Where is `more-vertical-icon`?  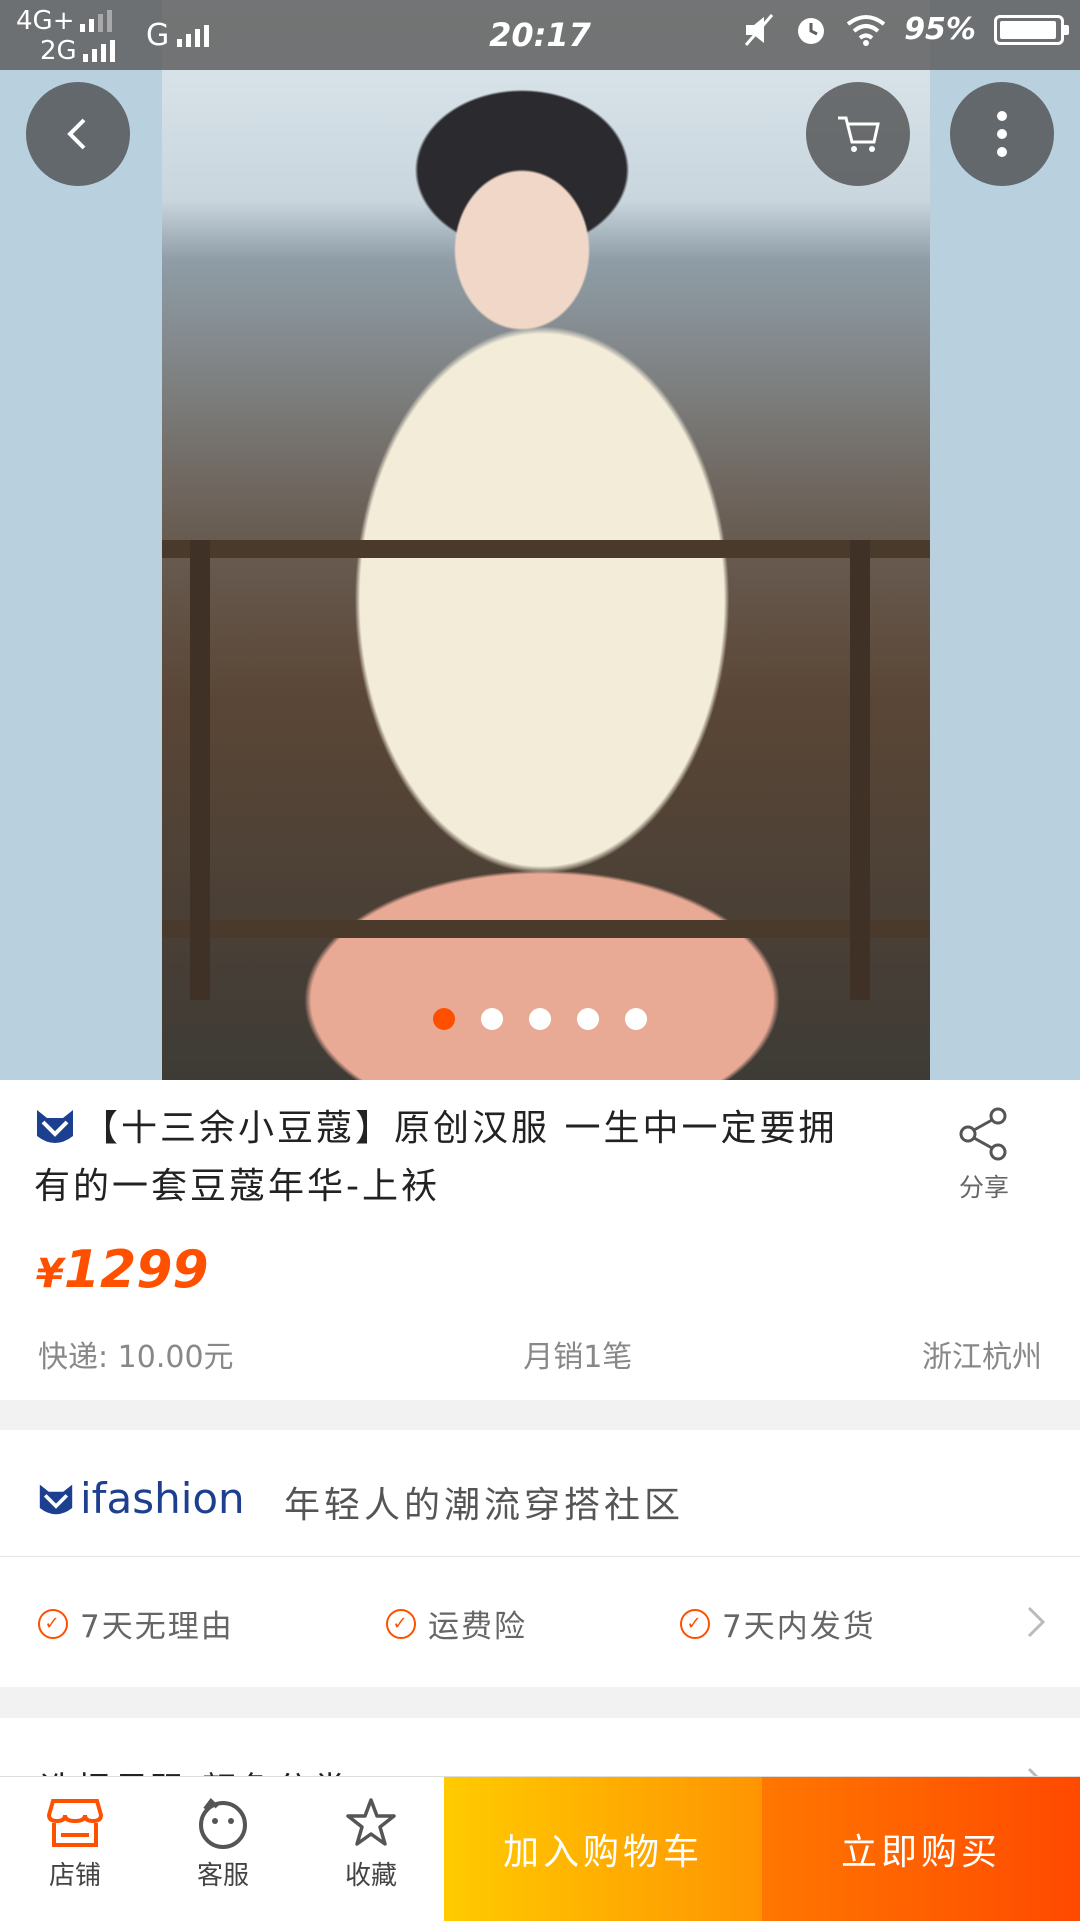
more-vertical-icon is located at coordinates (1002, 134).